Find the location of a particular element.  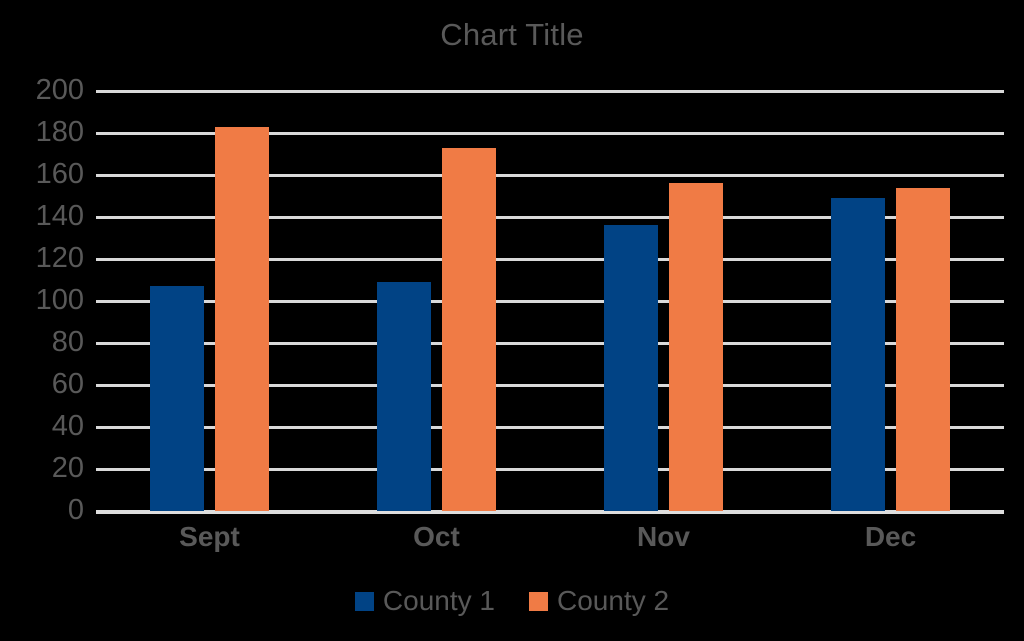

legend-item: County 1 is located at coordinates (424, 601).